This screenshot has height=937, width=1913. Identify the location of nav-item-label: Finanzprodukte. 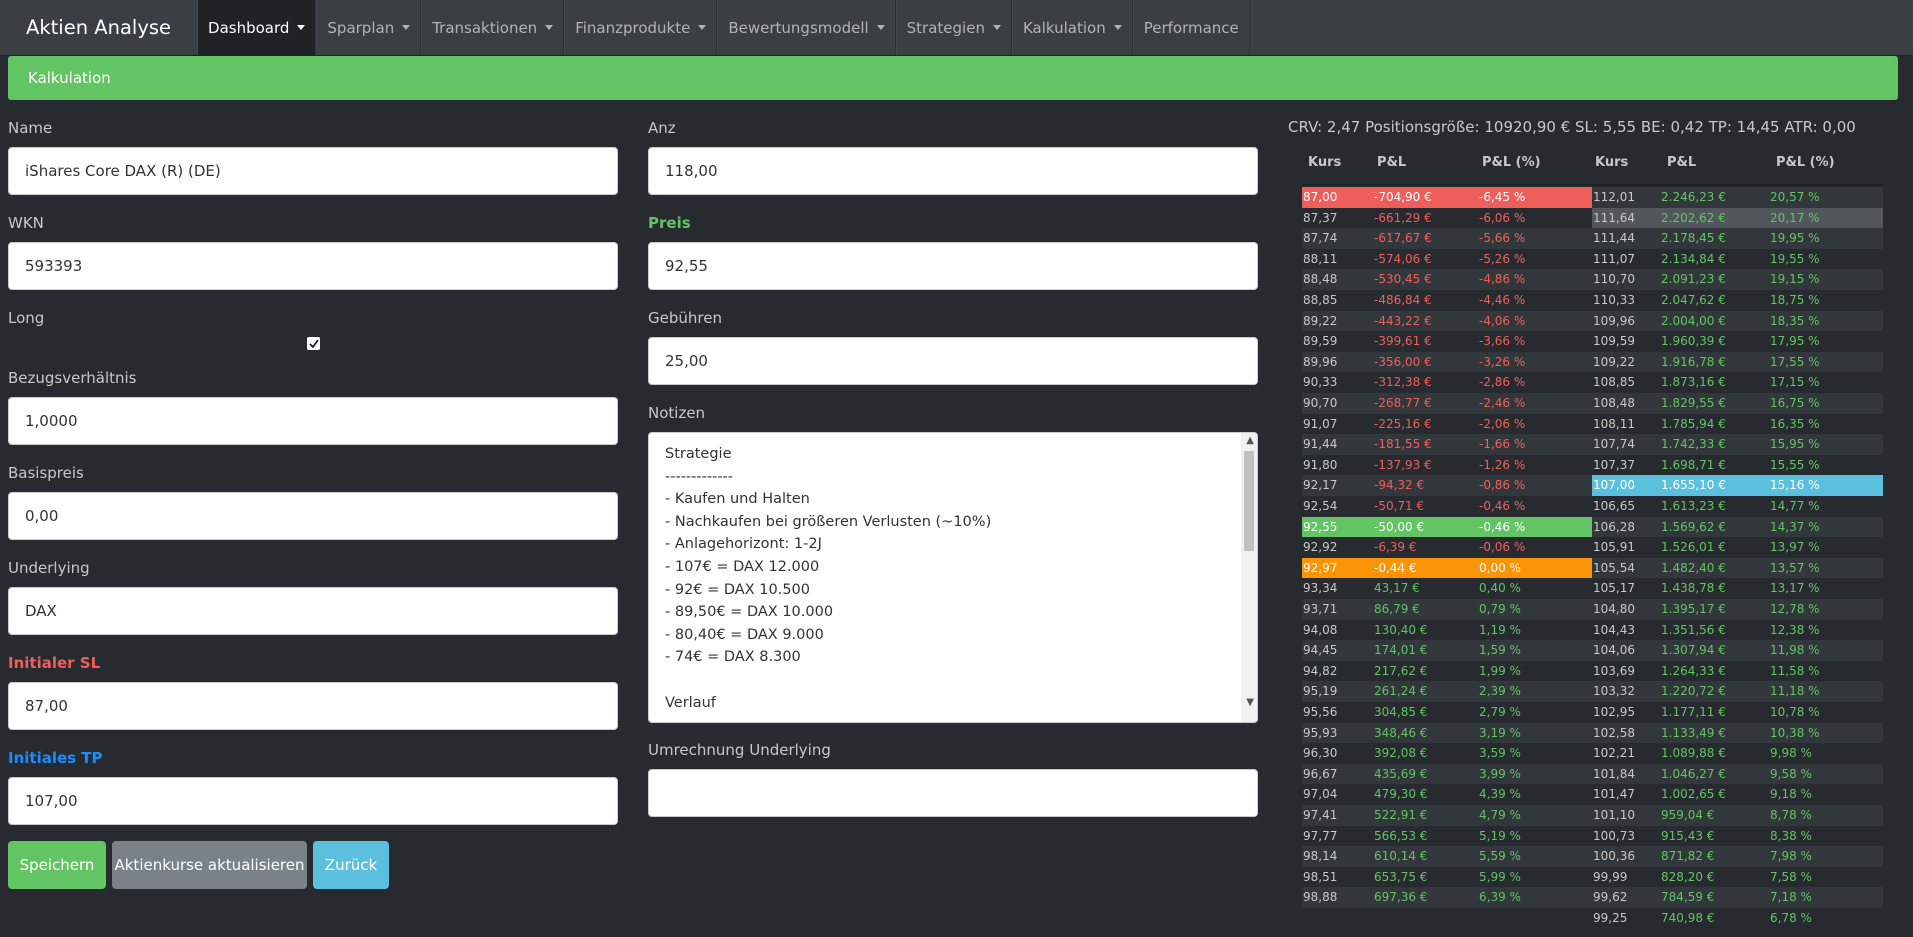
(633, 27).